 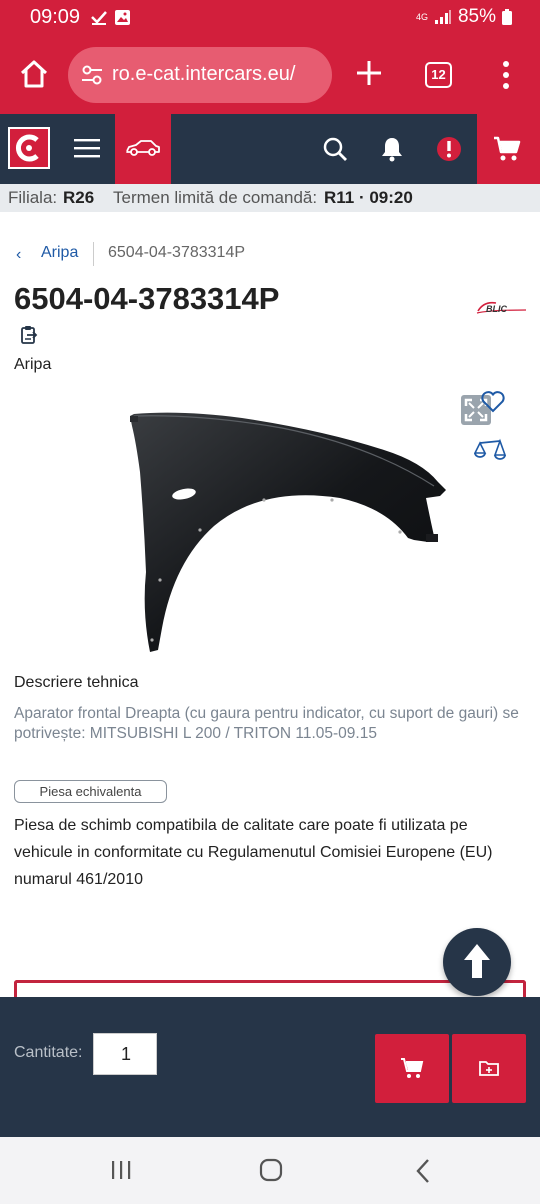 What do you see at coordinates (122, 20) in the screenshot?
I see `gallery-icon` at bounding box center [122, 20].